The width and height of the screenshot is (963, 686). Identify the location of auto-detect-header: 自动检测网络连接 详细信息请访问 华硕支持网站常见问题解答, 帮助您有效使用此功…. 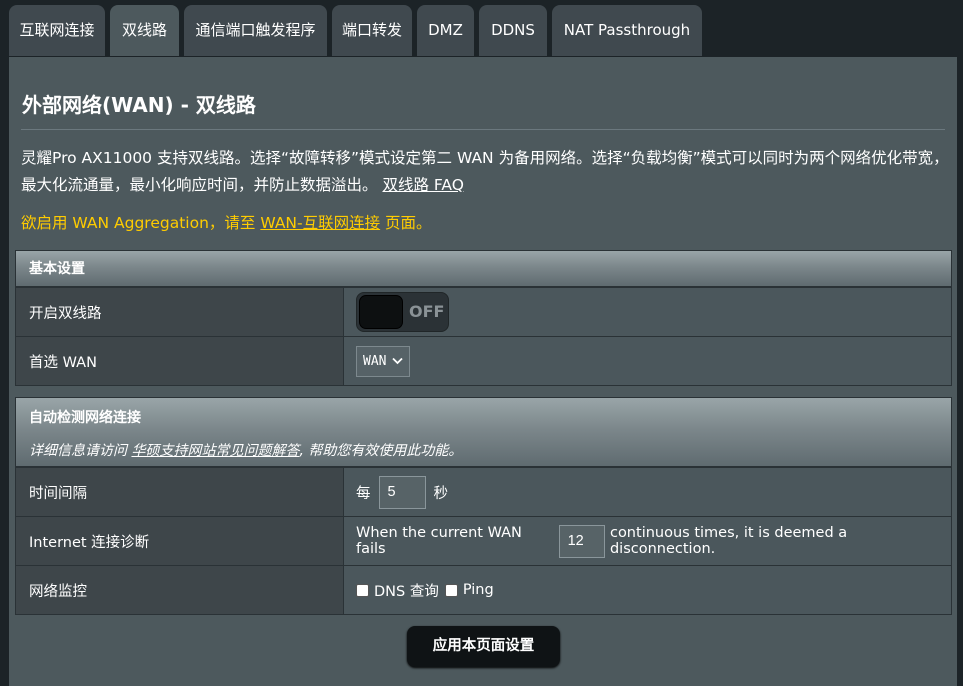
(483, 432).